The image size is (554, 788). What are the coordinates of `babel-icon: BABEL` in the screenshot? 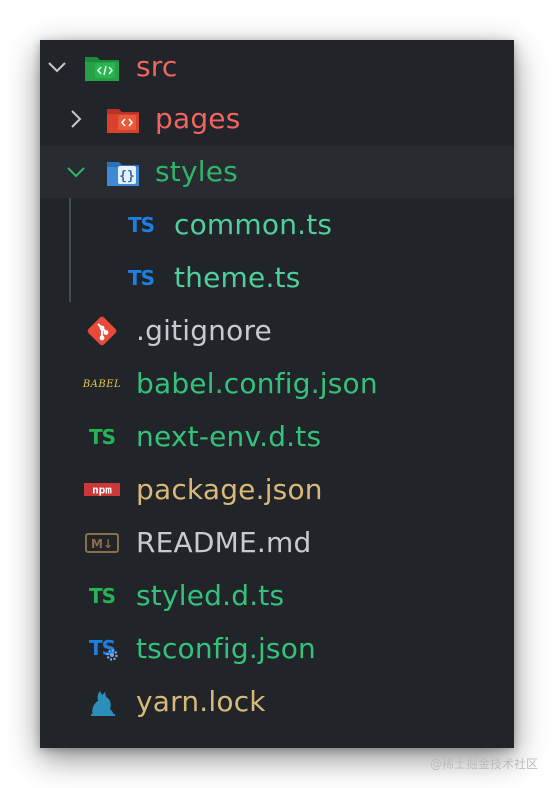 It's located at (102, 384).